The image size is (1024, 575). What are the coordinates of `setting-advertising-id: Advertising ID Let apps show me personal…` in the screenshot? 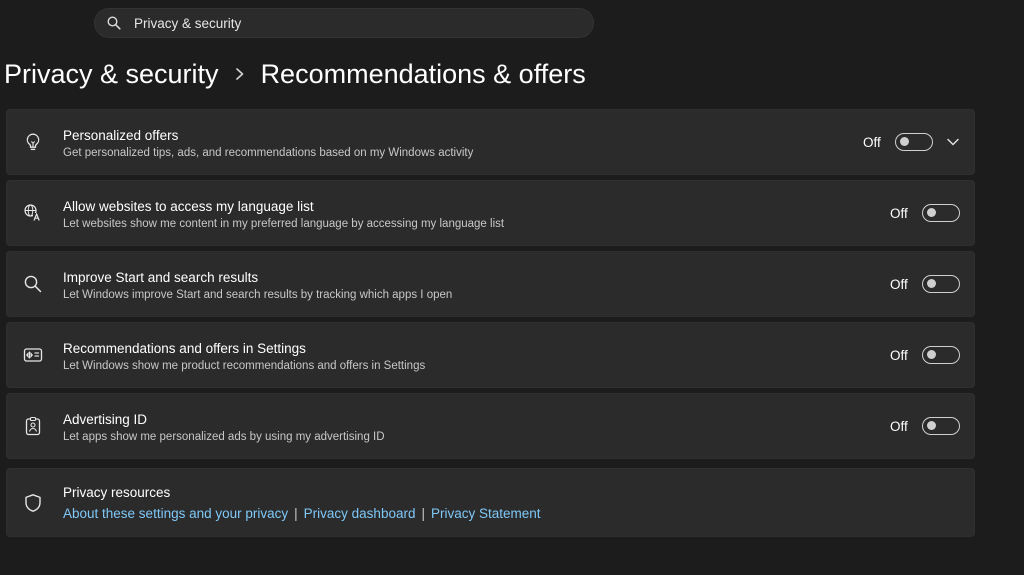 It's located at (490, 426).